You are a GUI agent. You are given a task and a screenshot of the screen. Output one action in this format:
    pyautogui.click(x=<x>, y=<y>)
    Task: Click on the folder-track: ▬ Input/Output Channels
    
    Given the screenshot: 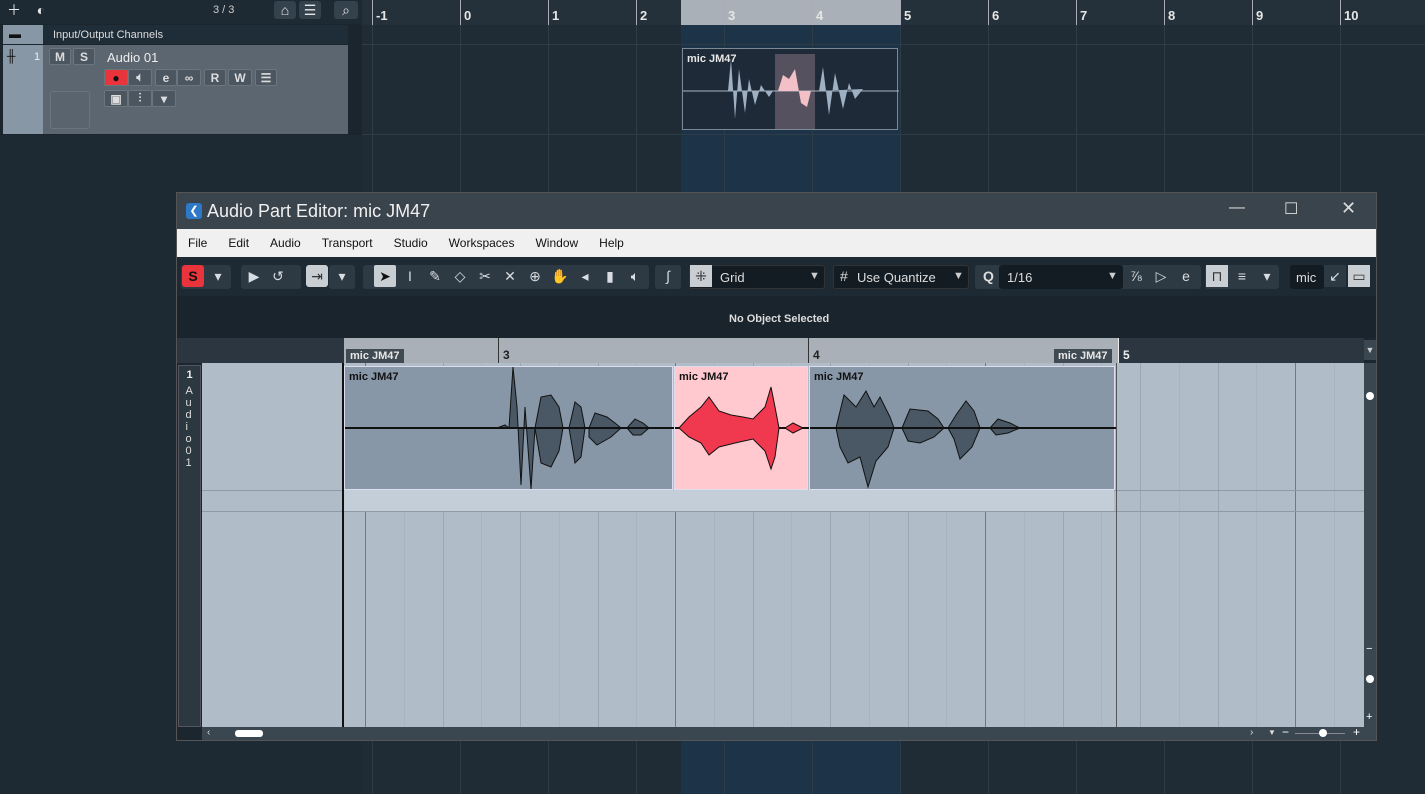 What is the action you would take?
    pyautogui.click(x=175, y=34)
    